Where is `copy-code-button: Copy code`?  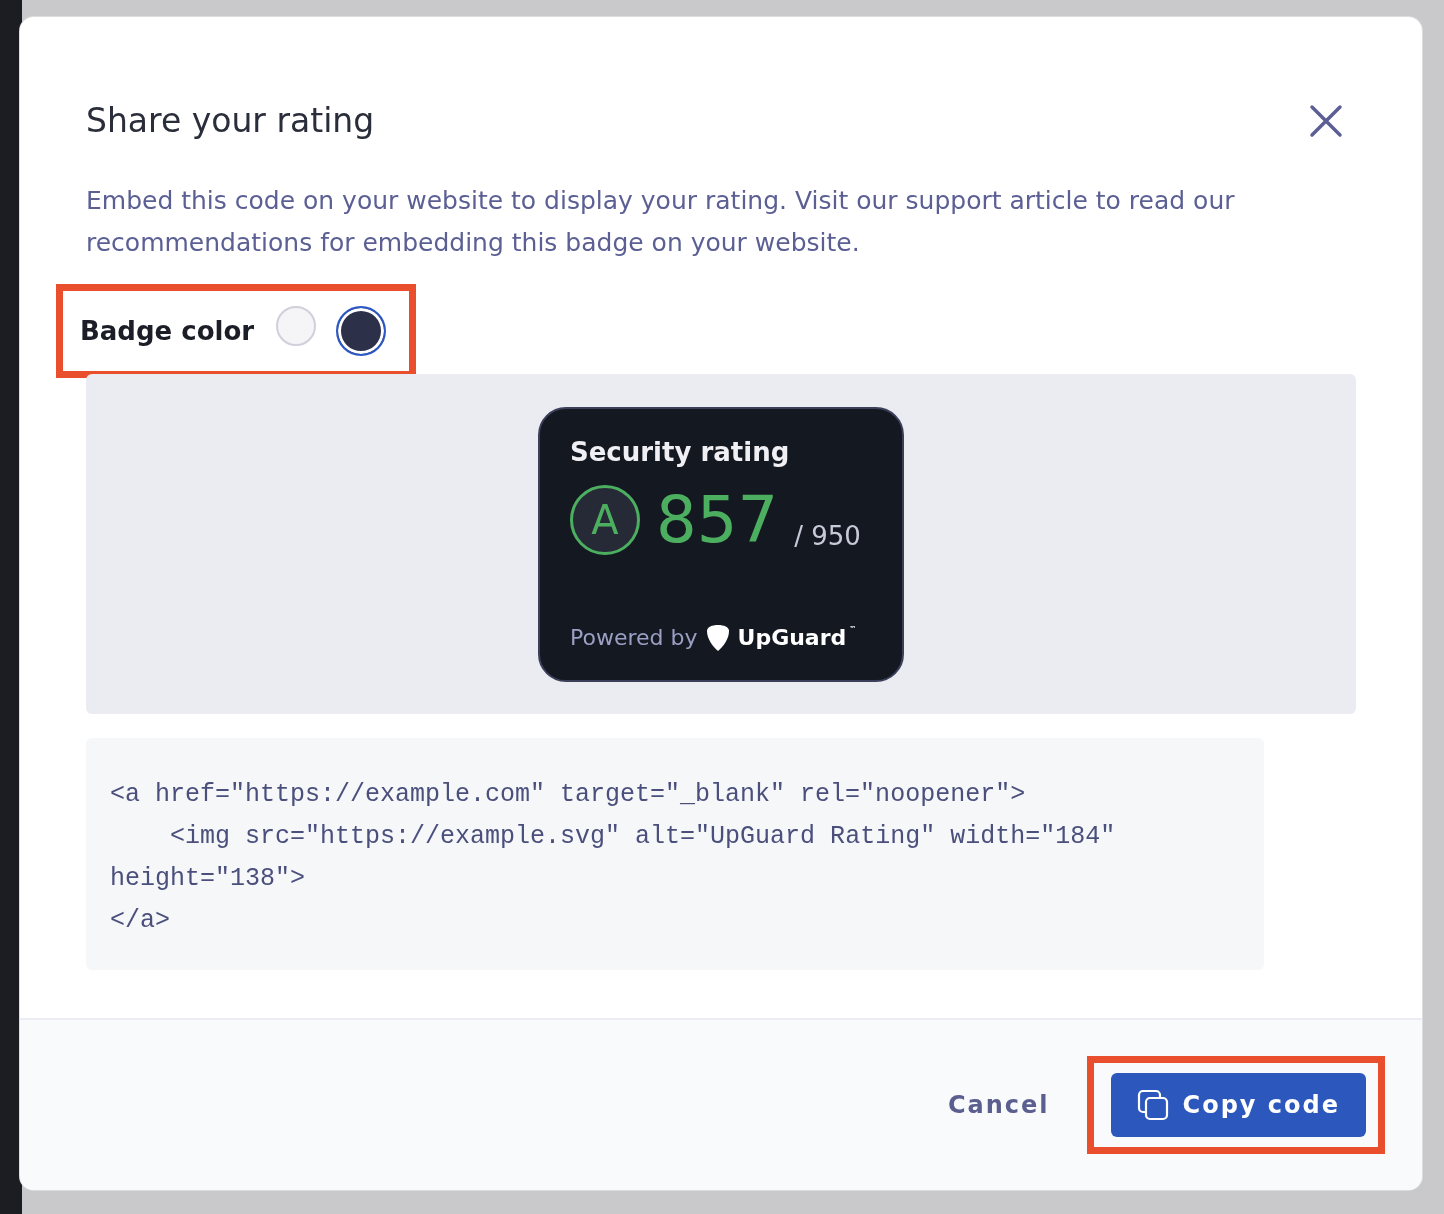
copy-code-button: Copy code is located at coordinates (1238, 1105).